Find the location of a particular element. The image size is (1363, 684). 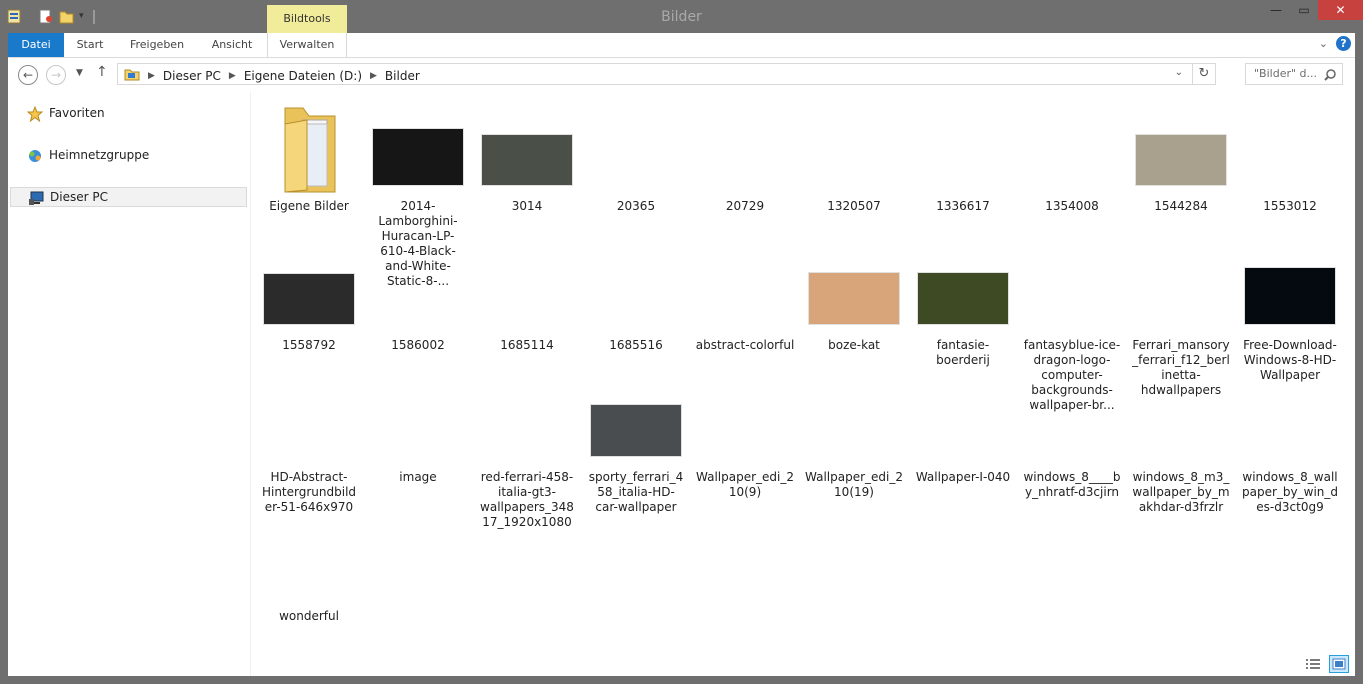

nav-item-label: Dieser PC is located at coordinates (79, 197).